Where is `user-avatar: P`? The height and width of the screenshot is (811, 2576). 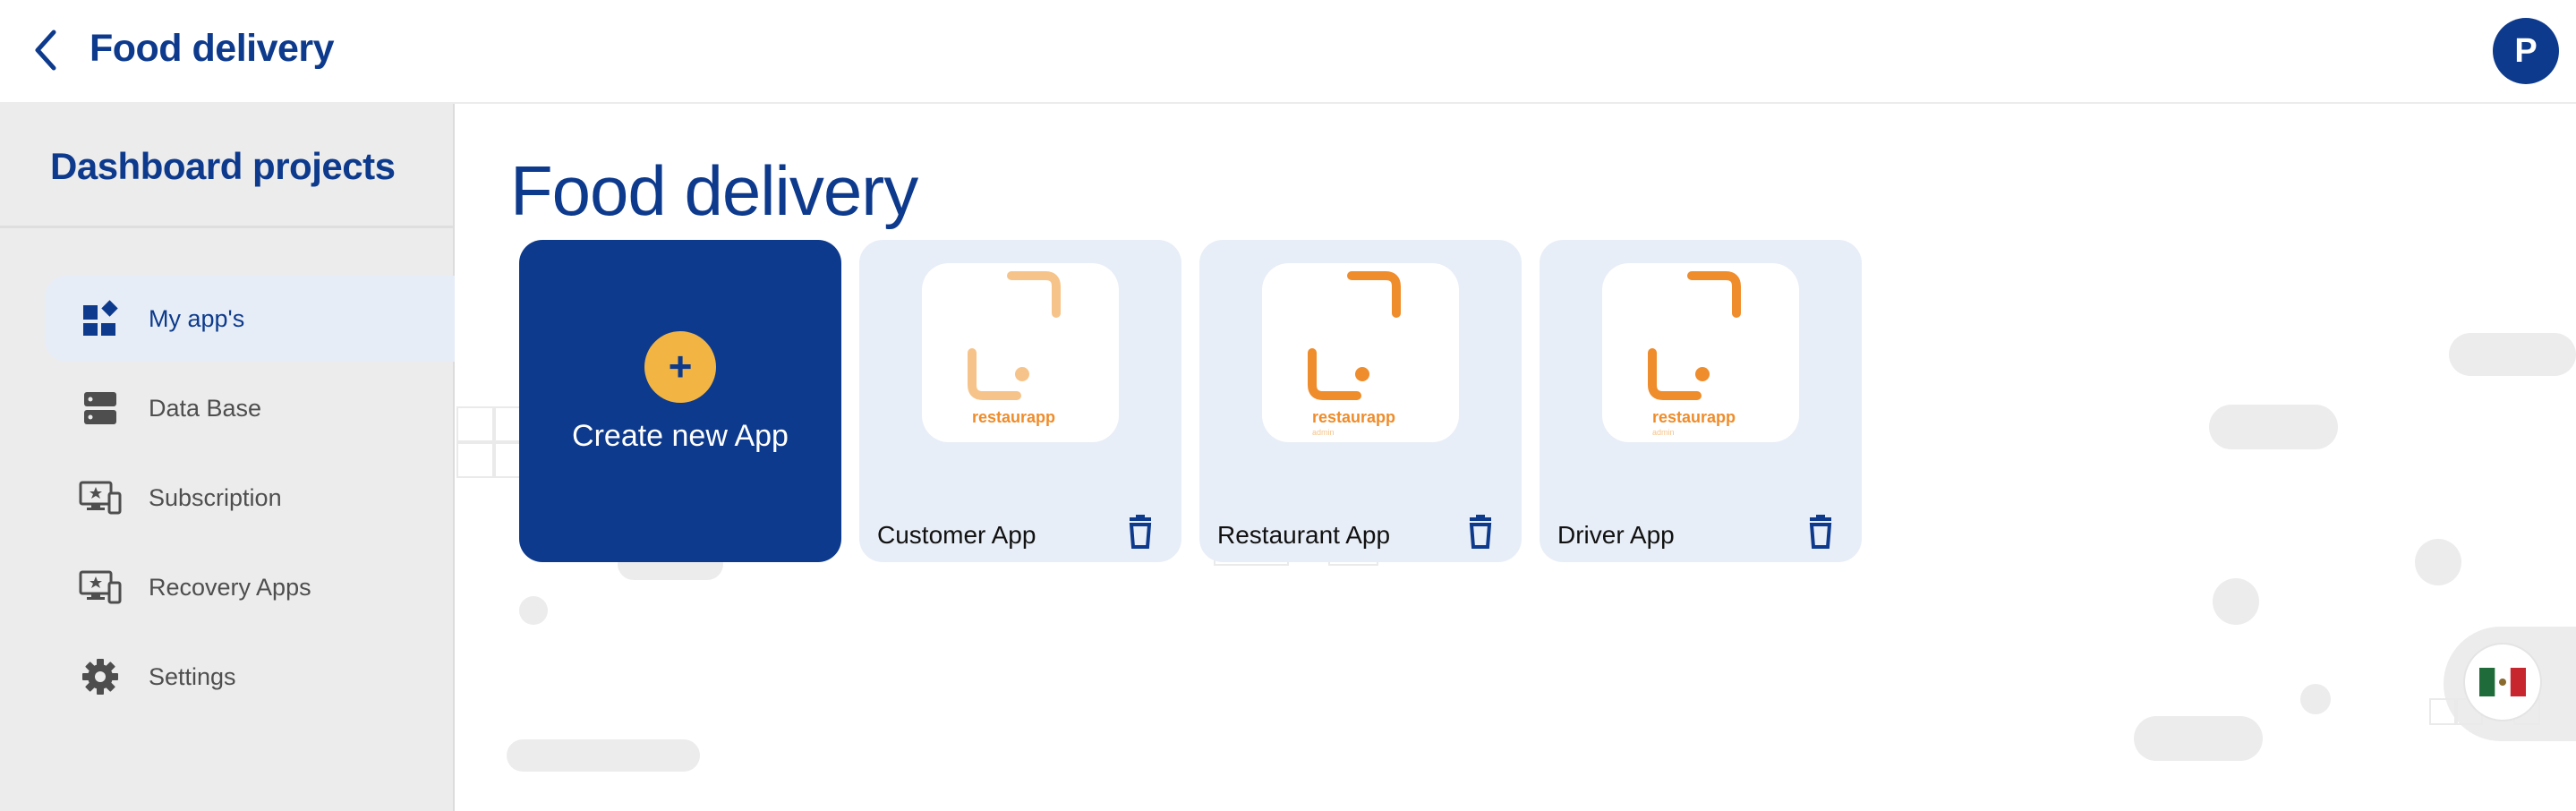
user-avatar: P is located at coordinates (2526, 51).